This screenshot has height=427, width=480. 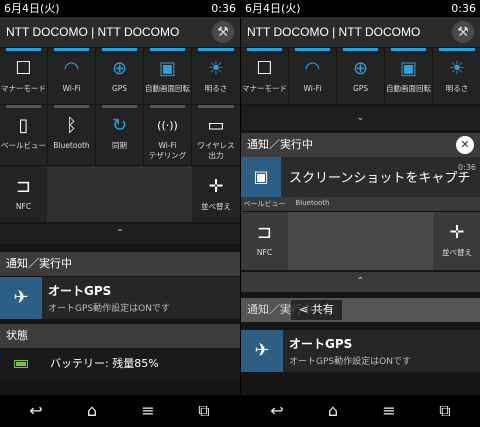 I want to click on state-header: 状態, so click(x=120, y=336).